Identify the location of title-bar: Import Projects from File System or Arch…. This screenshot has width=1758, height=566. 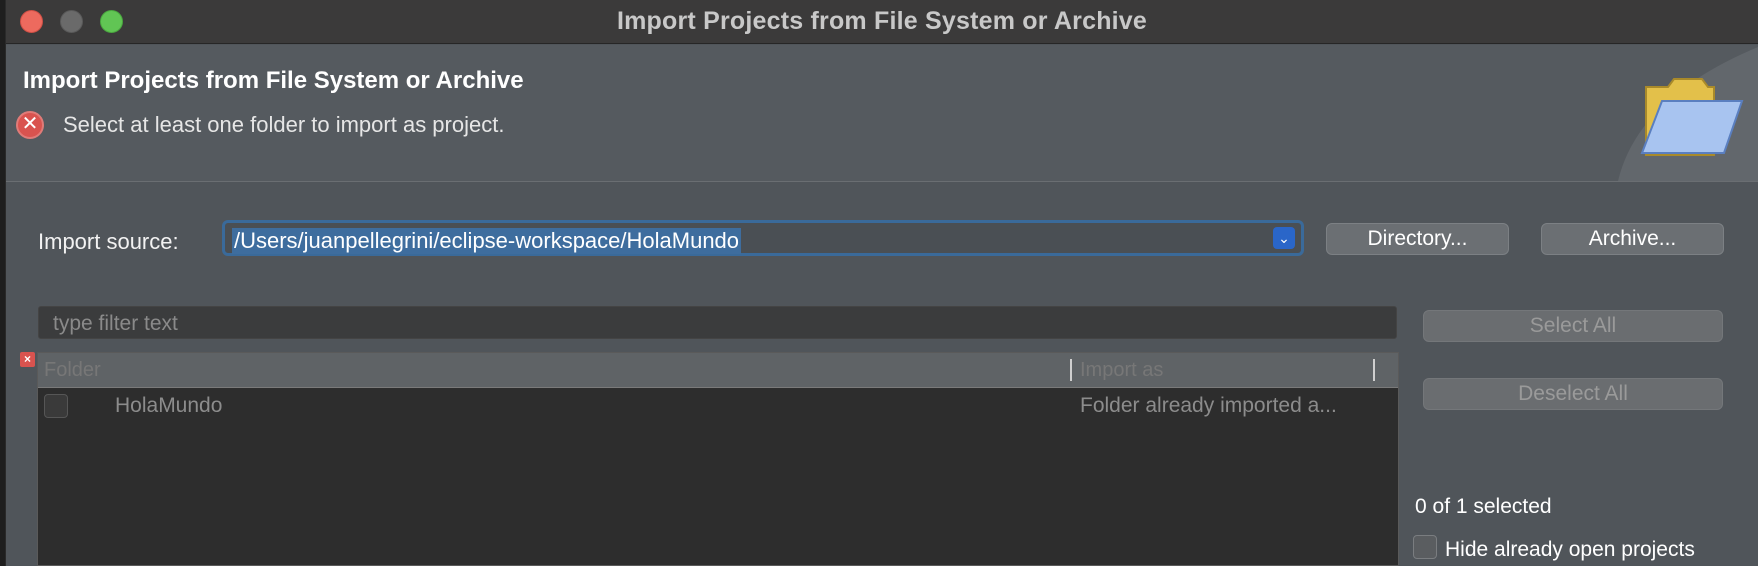
(882, 22).